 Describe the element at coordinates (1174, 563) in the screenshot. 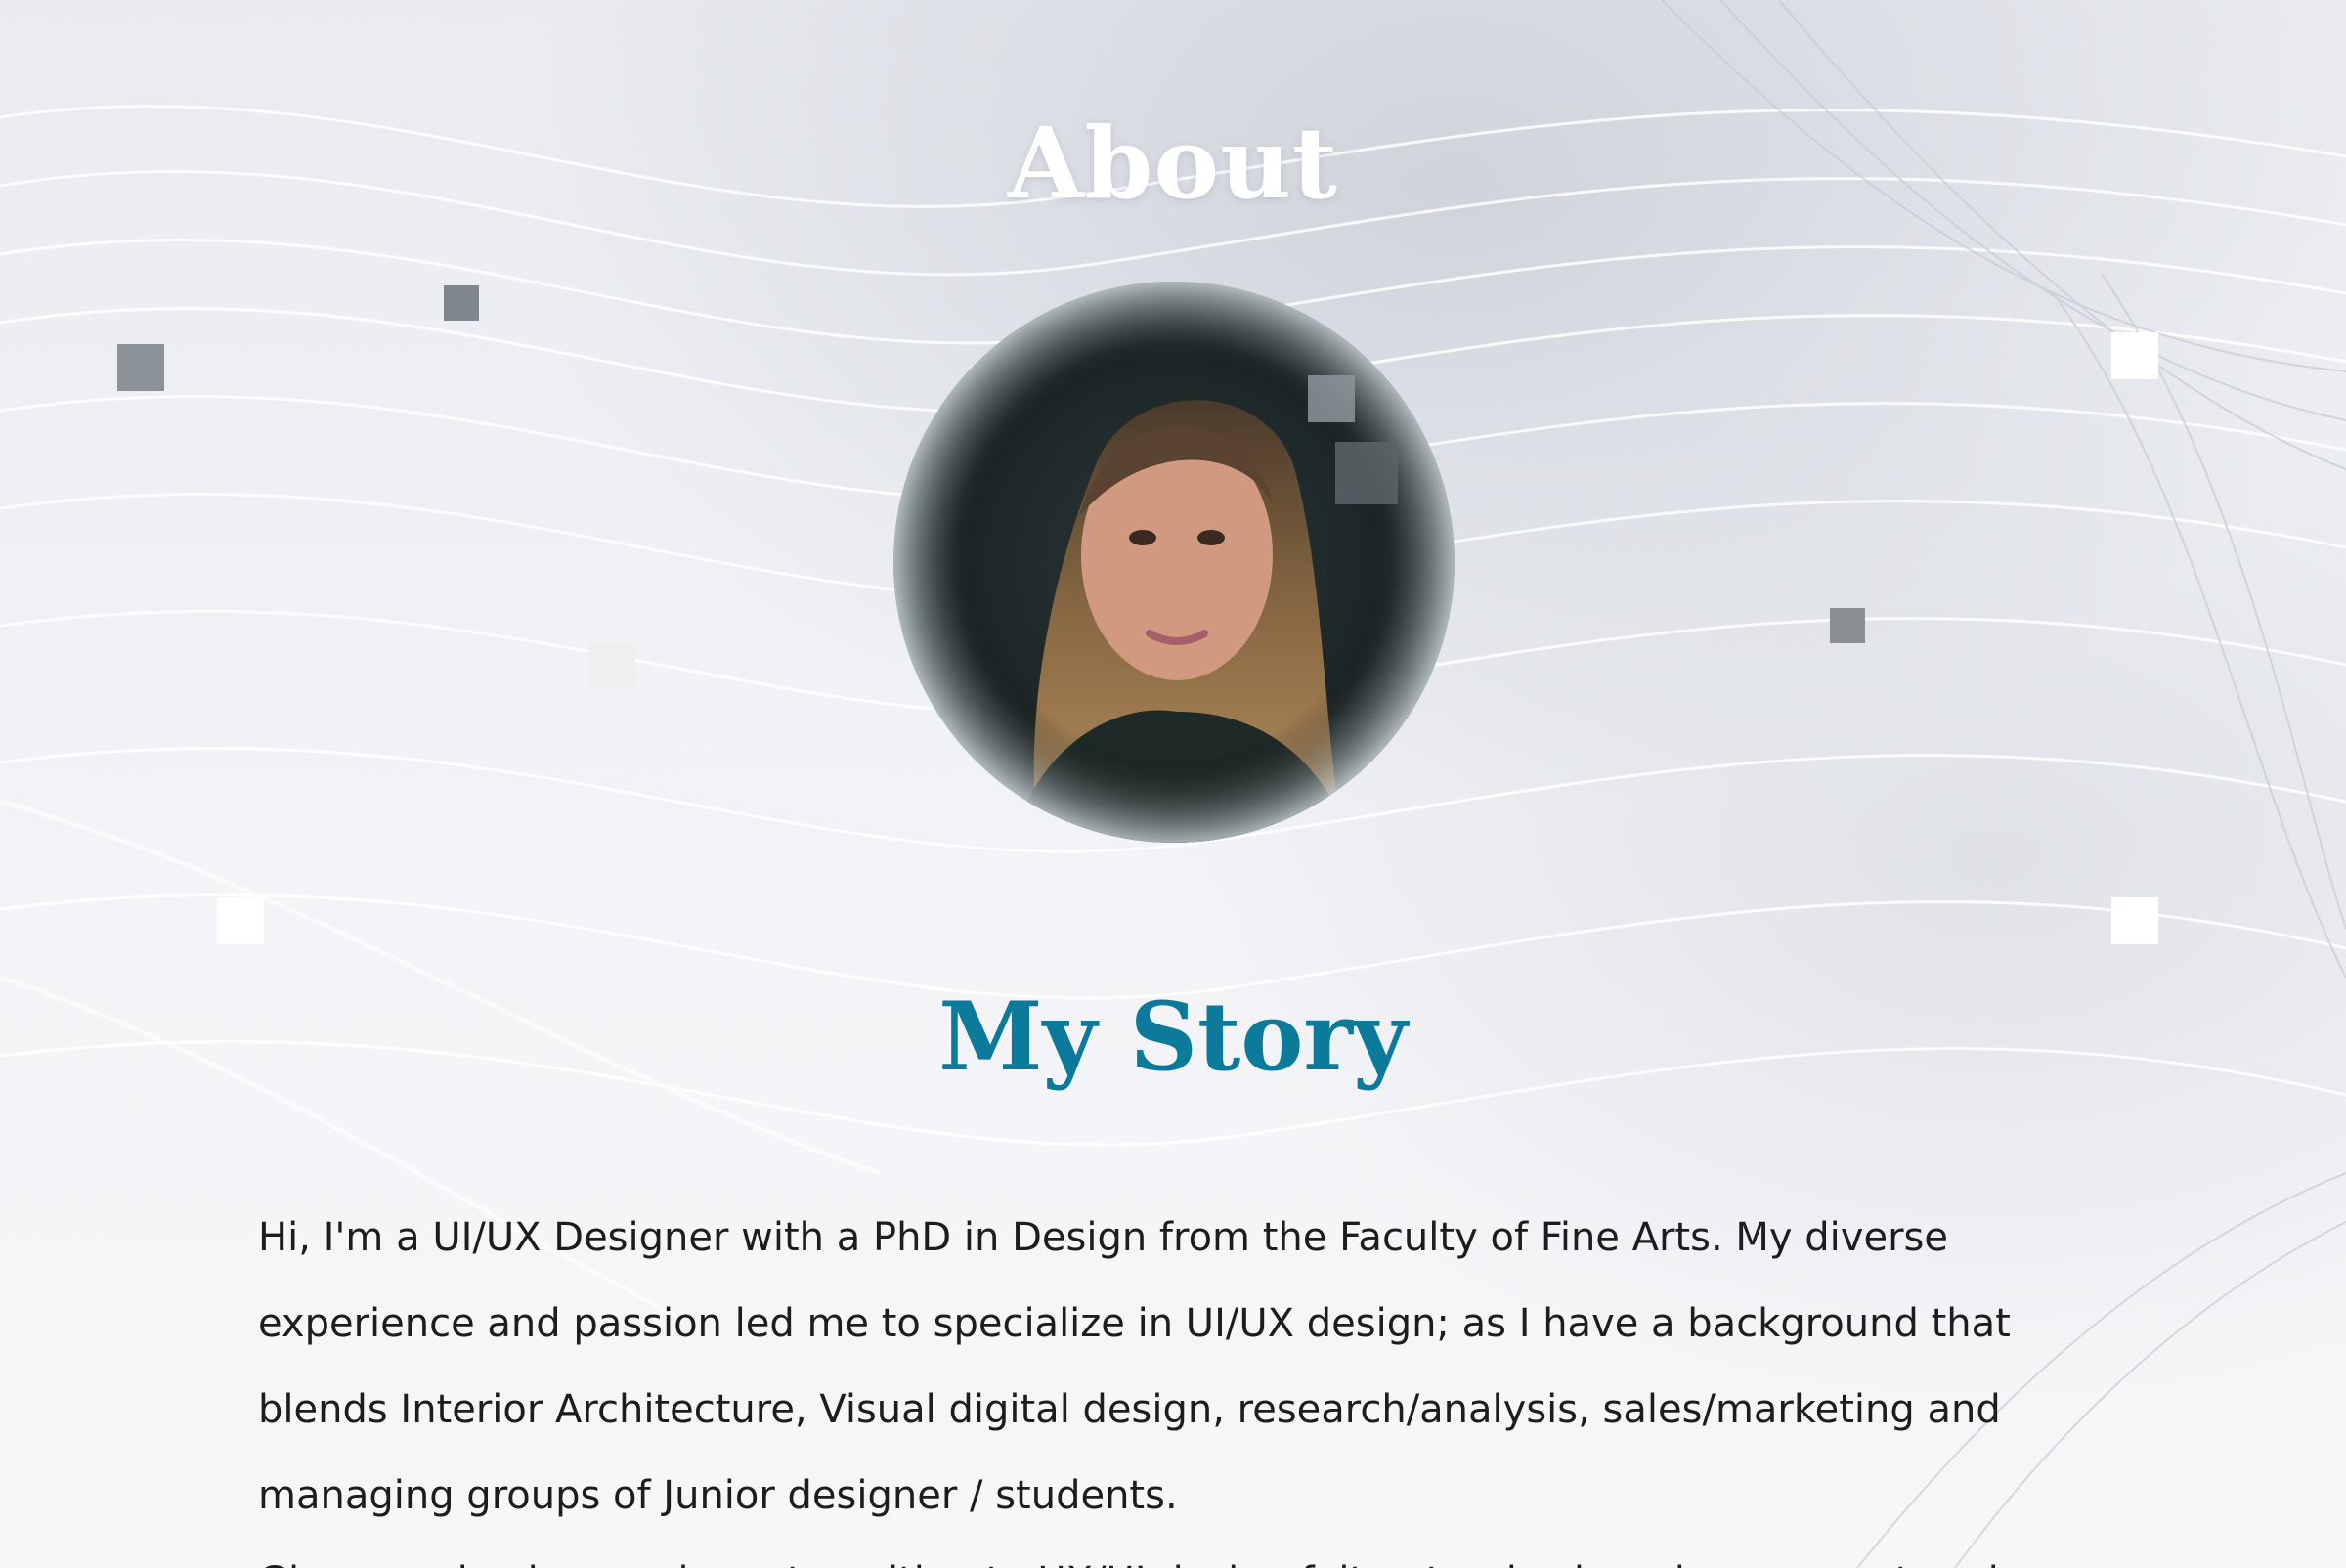

I see `profile-photo` at that location.